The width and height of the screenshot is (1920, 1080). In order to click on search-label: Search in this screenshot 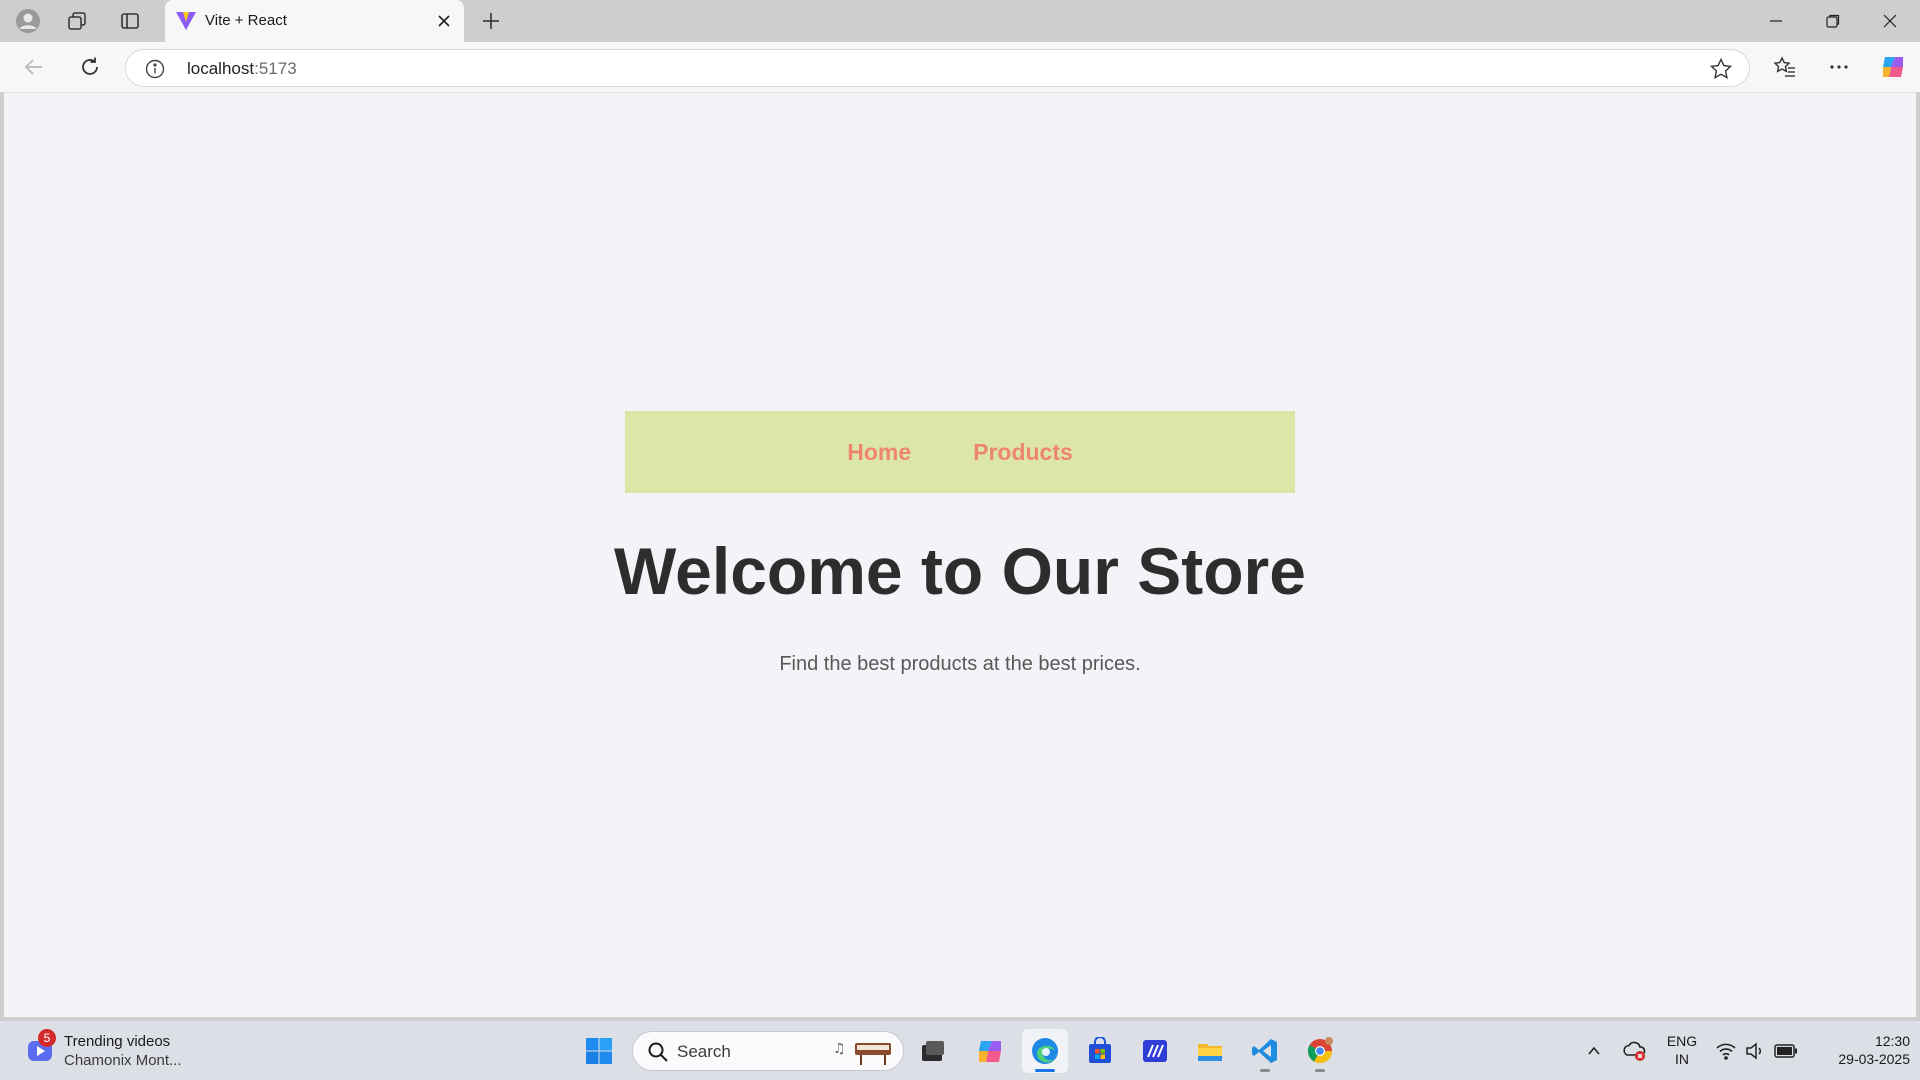, I will do `click(704, 1051)`.